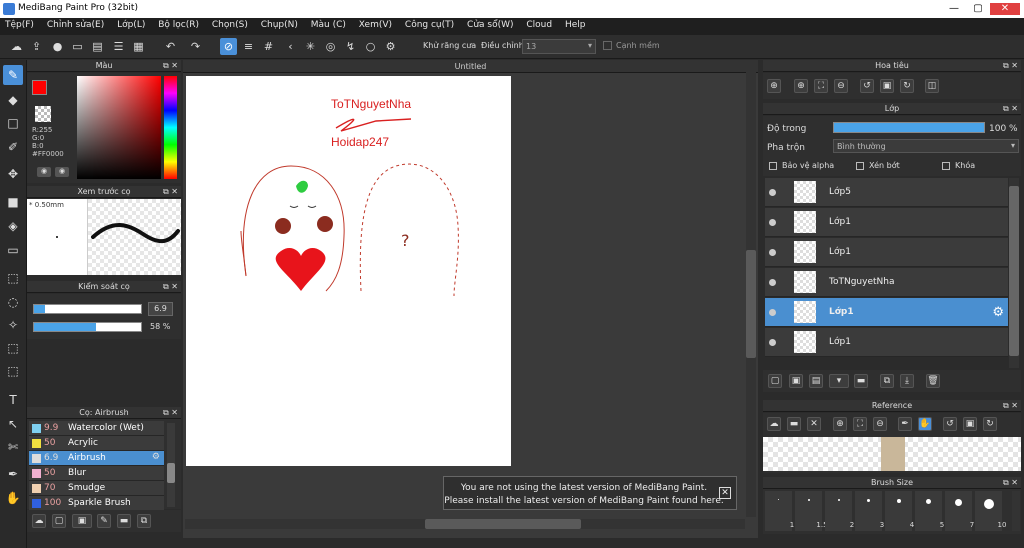 This screenshot has width=1024, height=548. What do you see at coordinates (16, 46) in the screenshot?
I see `cloud-icon: ☁` at bounding box center [16, 46].